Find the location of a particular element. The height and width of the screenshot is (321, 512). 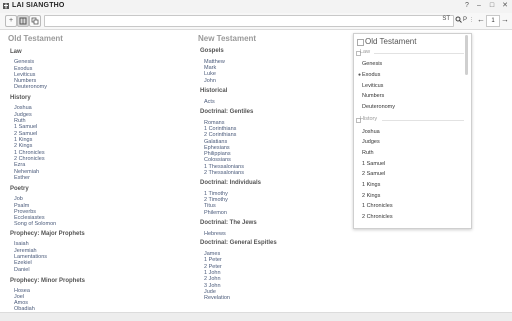

group-minor-prophets: Prophecy: Minor Prophets is located at coordinates (48, 281).